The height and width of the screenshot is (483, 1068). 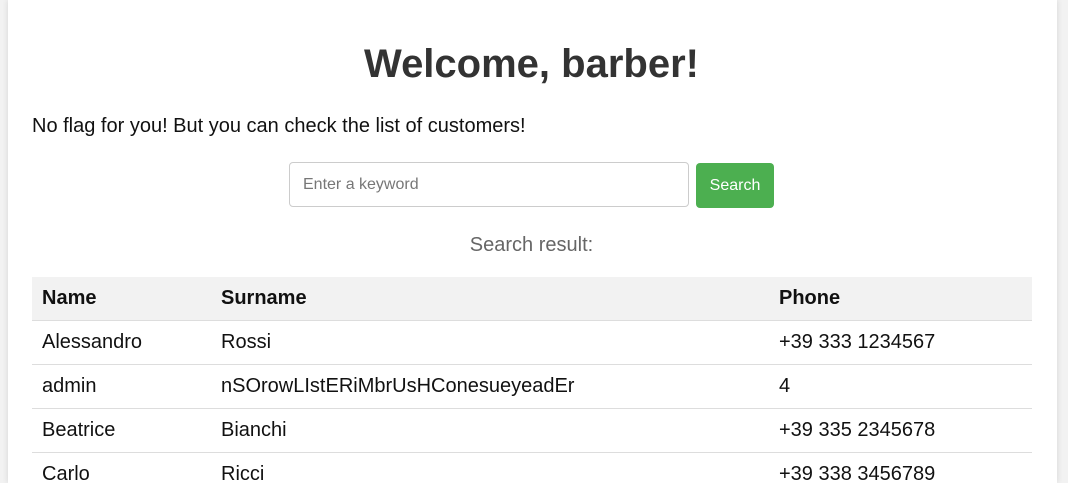 What do you see at coordinates (900, 386) in the screenshot?
I see `cell-phone: 4` at bounding box center [900, 386].